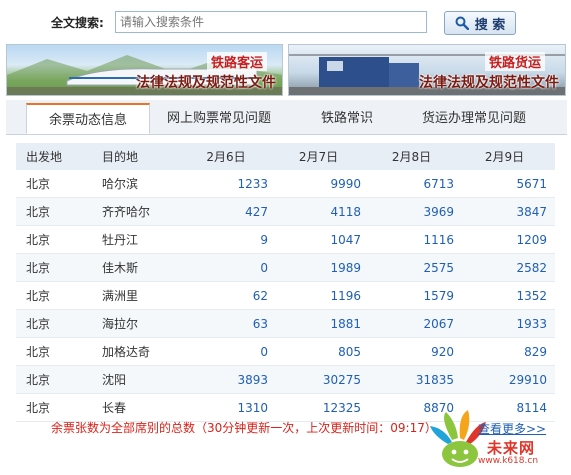 The width and height of the screenshot is (571, 475). I want to click on tab-ticket-info: 余票动态信息, so click(88, 118).